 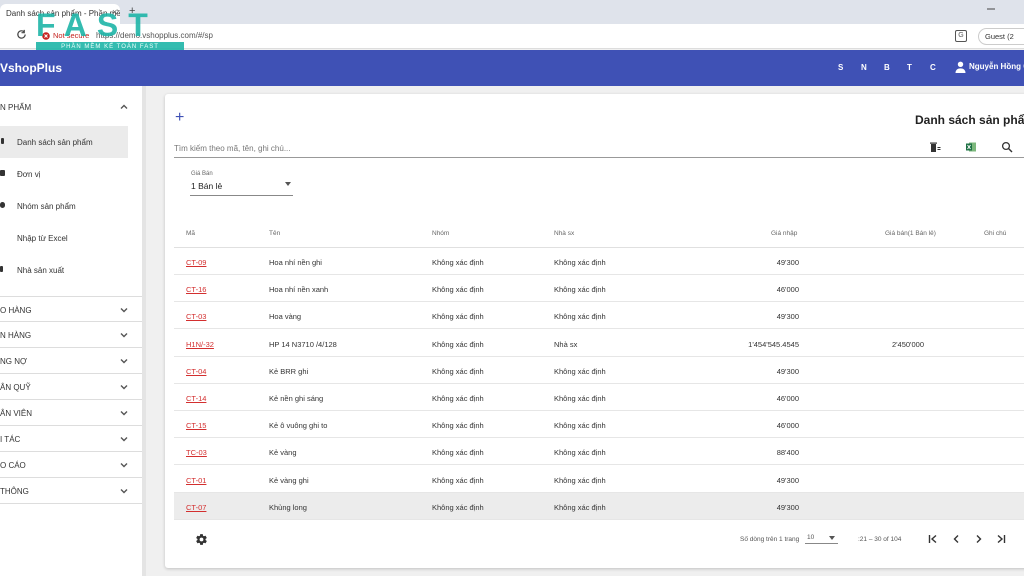 What do you see at coordinates (979, 539) in the screenshot?
I see `next-page-icon` at bounding box center [979, 539].